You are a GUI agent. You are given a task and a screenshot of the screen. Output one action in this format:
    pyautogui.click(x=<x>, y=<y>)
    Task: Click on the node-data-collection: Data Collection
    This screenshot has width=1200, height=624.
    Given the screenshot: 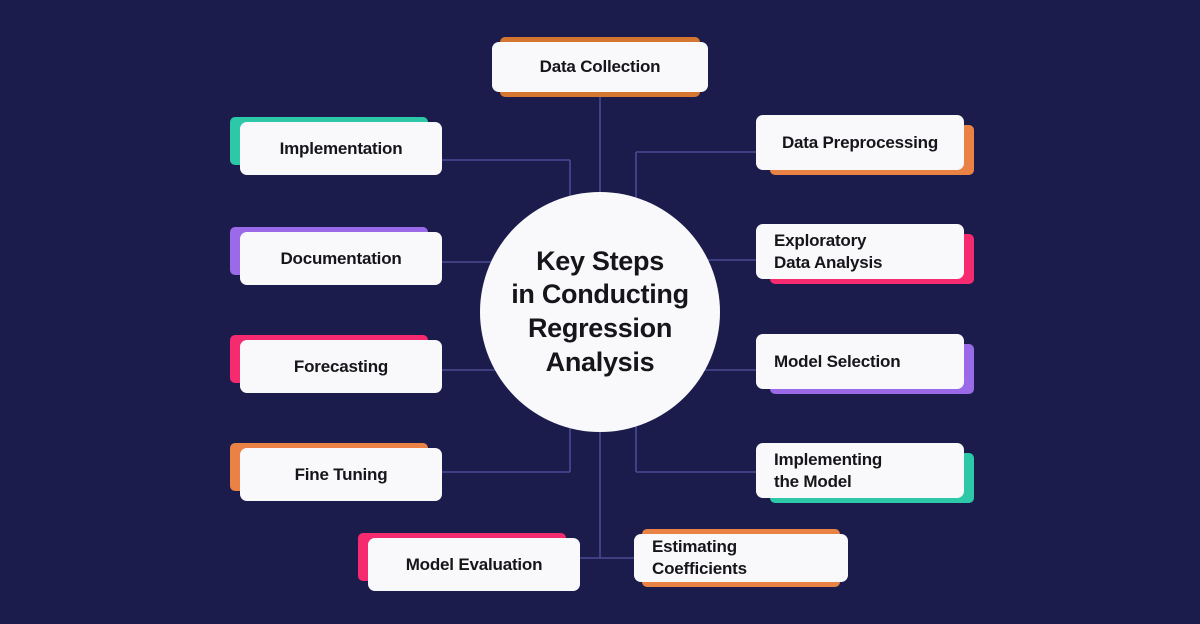 What is the action you would take?
    pyautogui.click(x=600, y=67)
    